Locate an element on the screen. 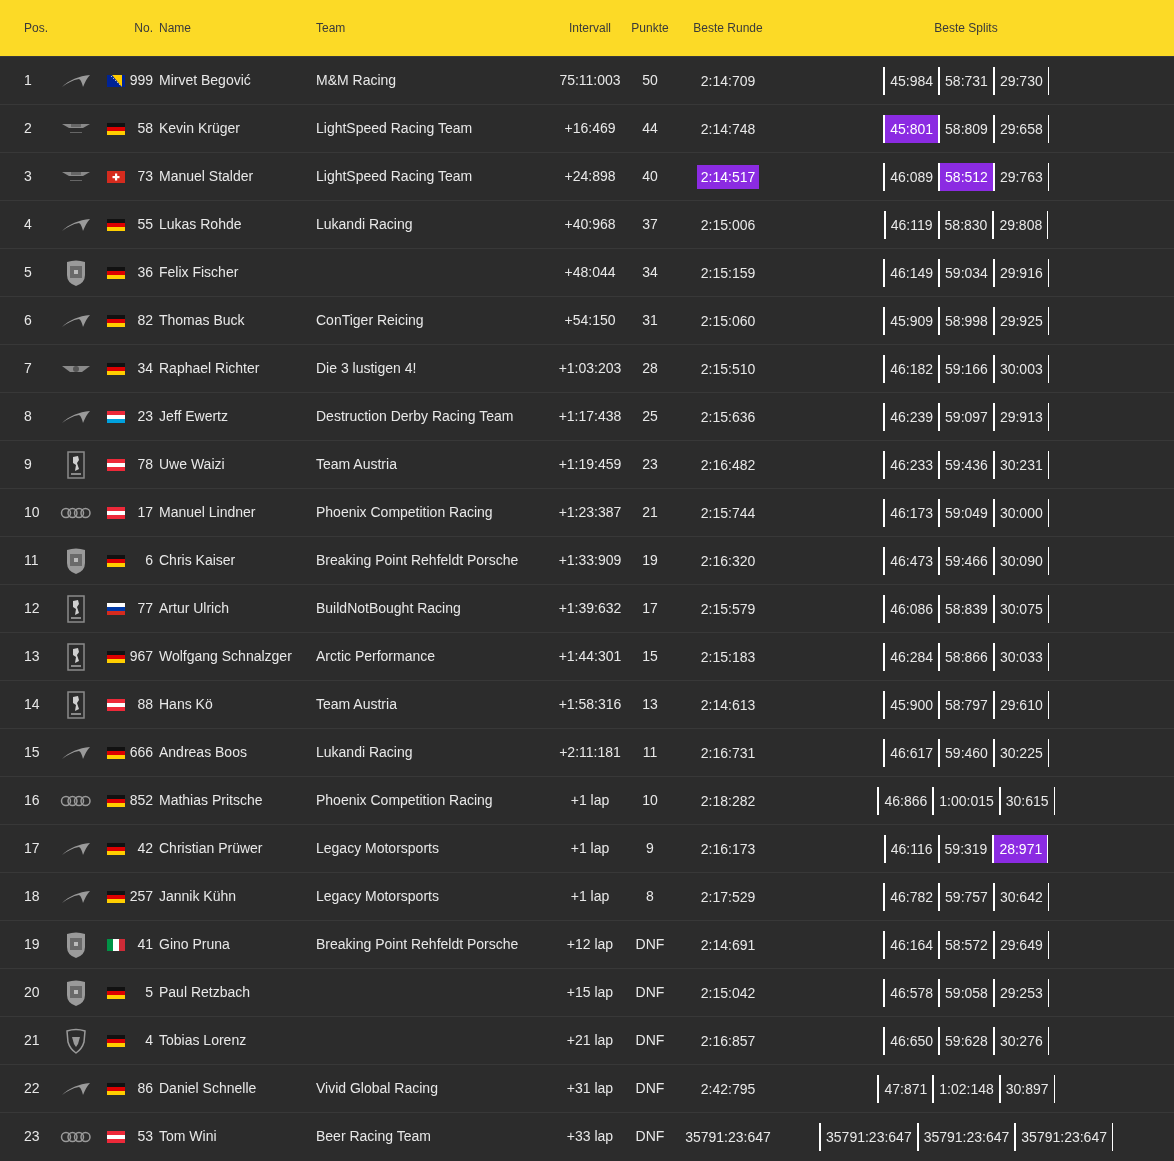  driver-name: Manuel Stalder is located at coordinates (206, 176).